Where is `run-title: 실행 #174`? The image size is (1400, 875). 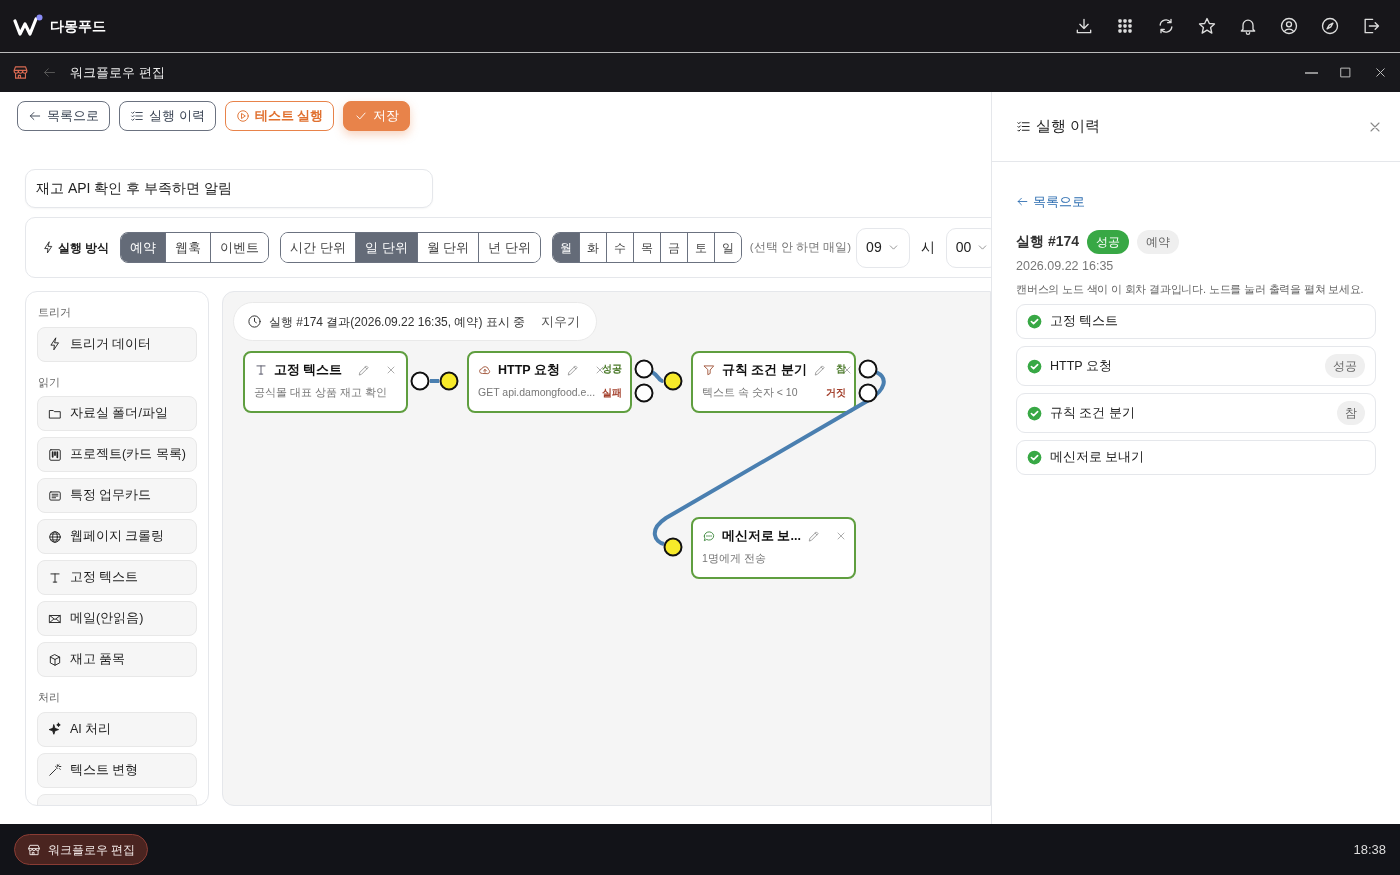 run-title: 실행 #174 is located at coordinates (1048, 242).